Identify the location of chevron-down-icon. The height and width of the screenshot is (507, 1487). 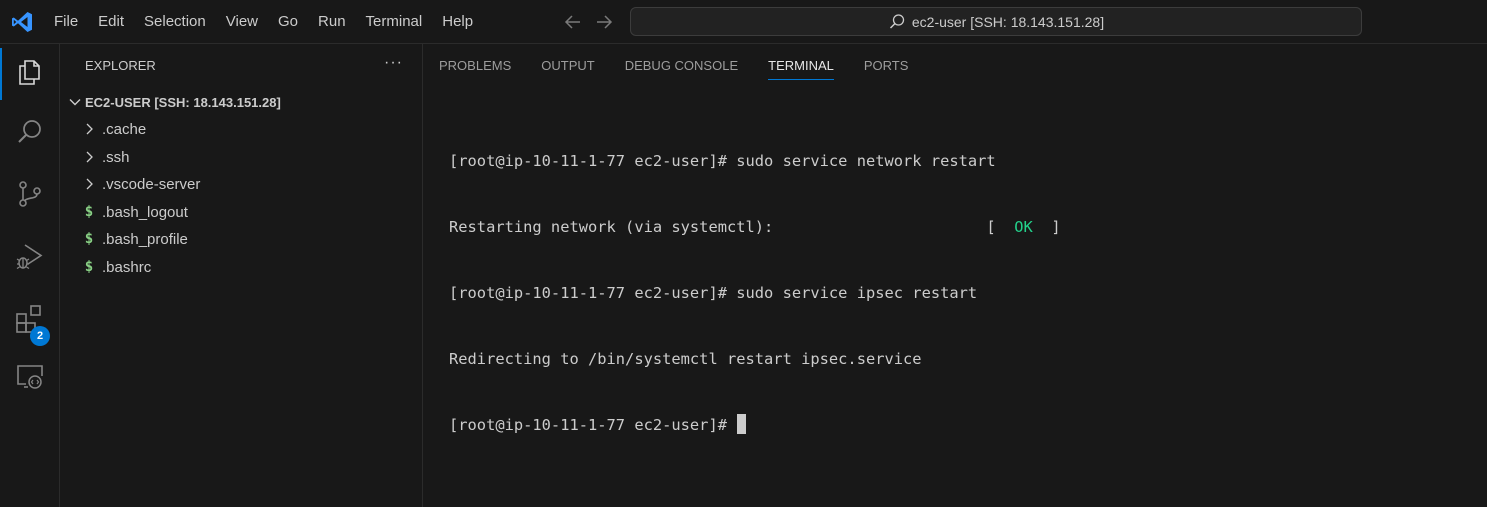
(75, 102).